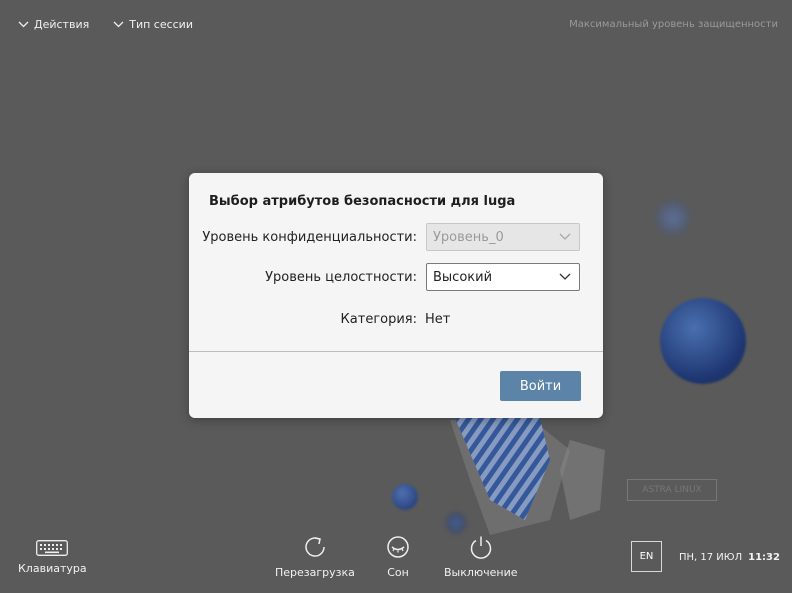 The width and height of the screenshot is (792, 593). I want to click on wallpaper-sphere-small, so click(673, 218).